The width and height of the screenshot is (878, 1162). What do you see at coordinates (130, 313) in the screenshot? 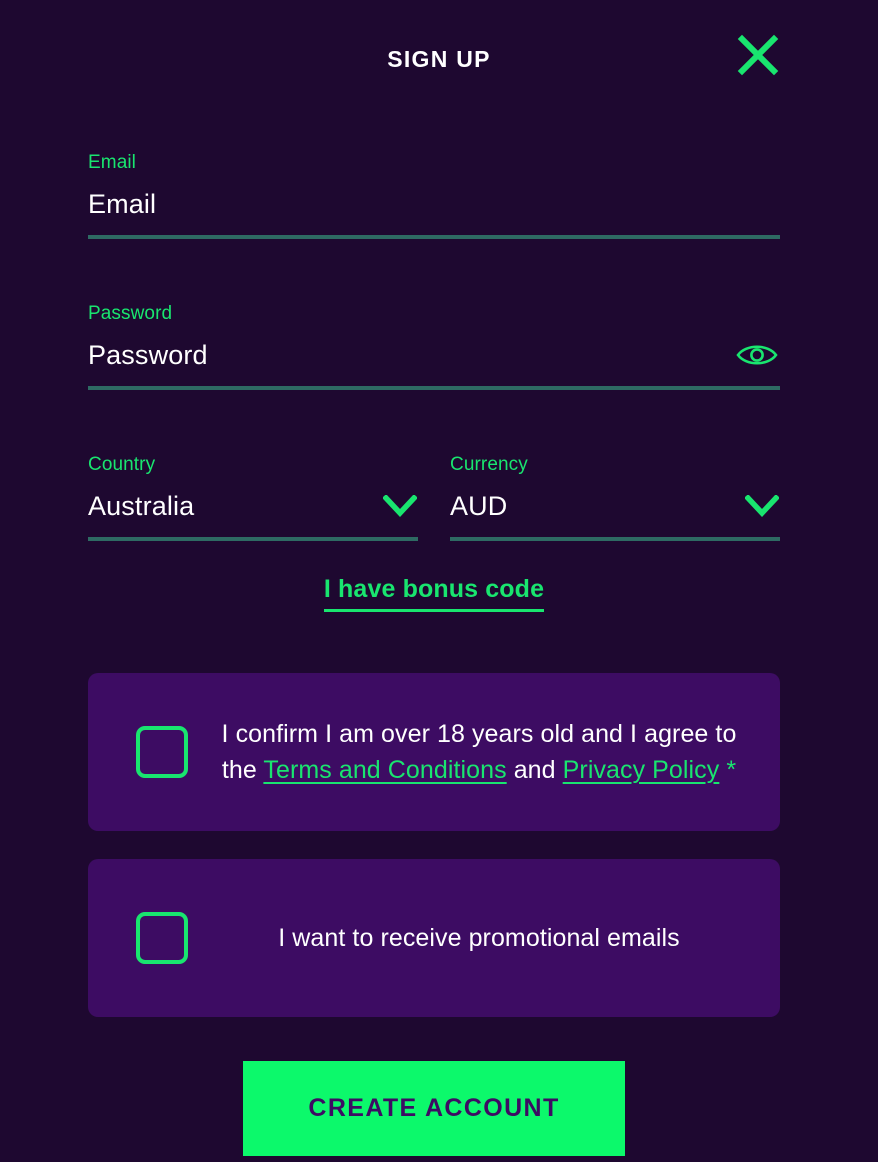
I see `password-label: Password` at bounding box center [130, 313].